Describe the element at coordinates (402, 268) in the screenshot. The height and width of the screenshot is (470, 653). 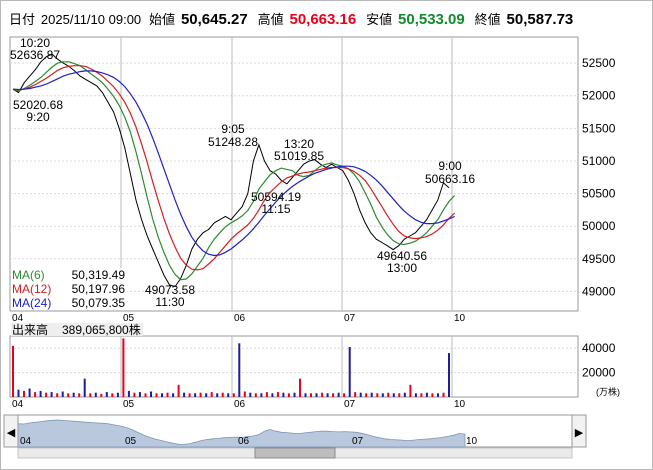
I see `annotation-time: 13:00` at that location.